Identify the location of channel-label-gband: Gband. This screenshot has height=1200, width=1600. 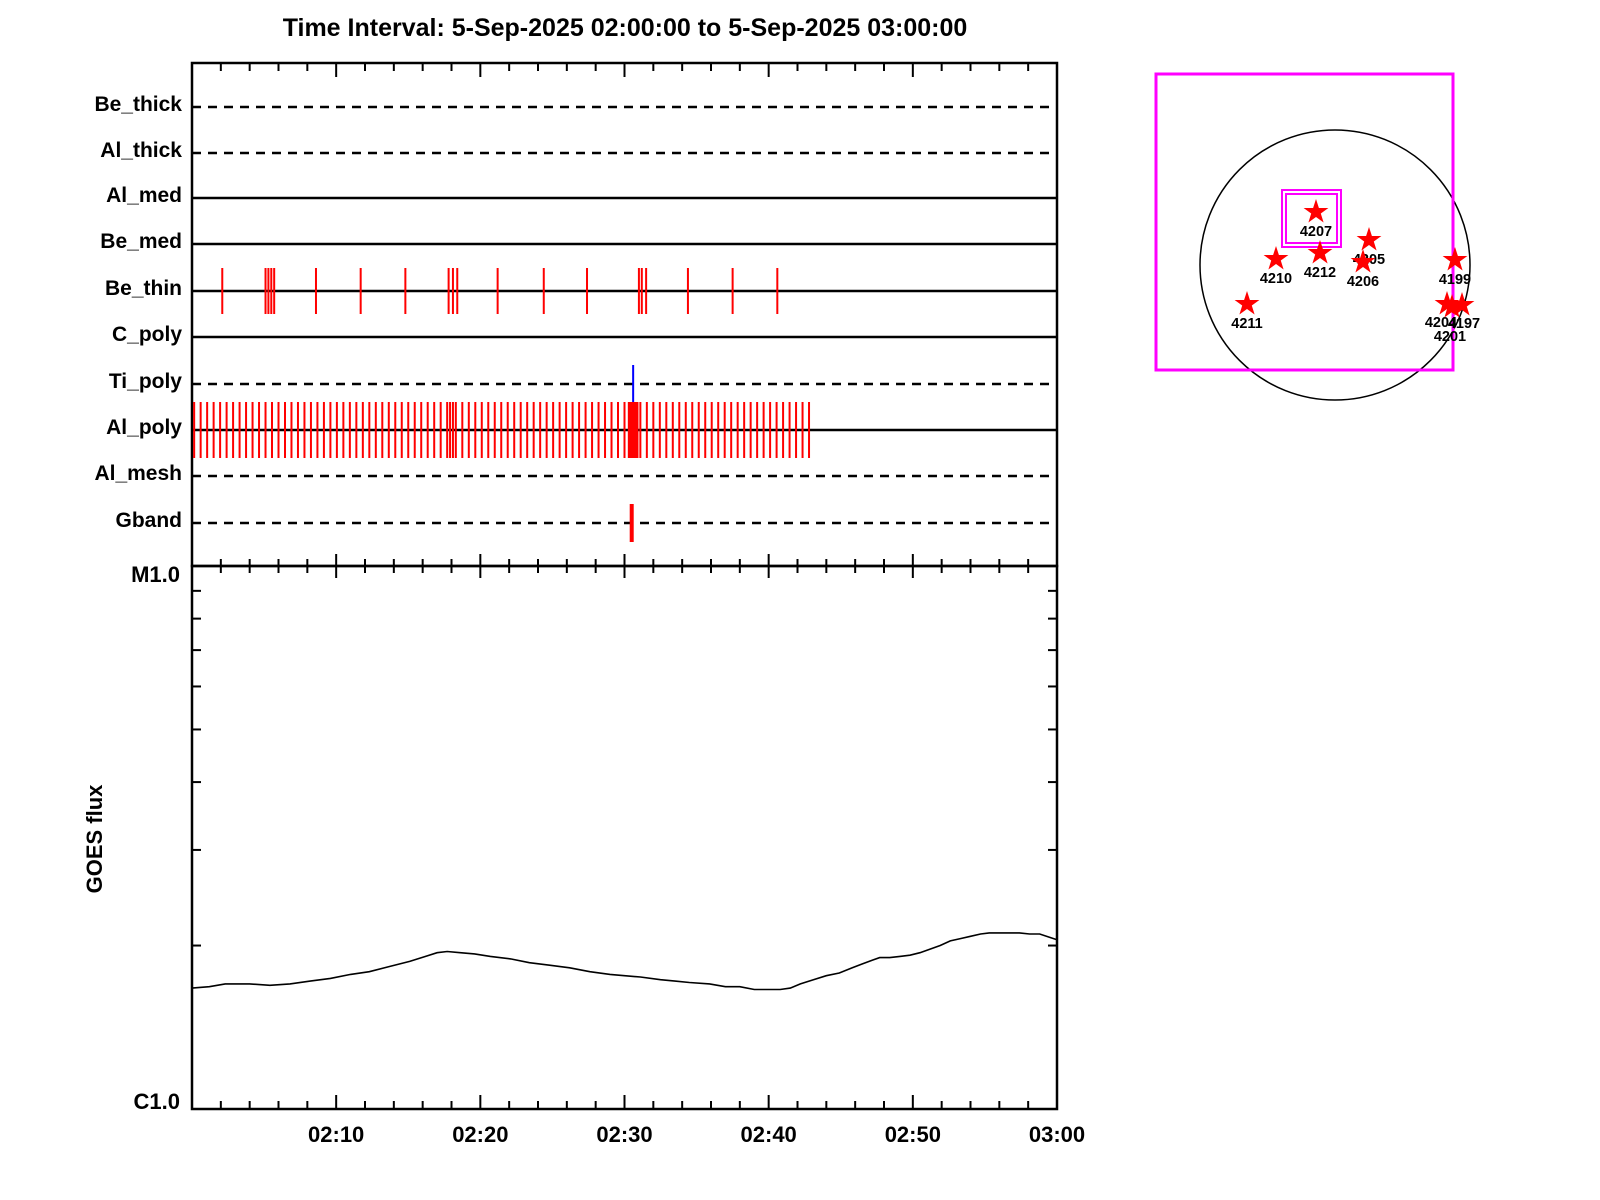
(149, 520).